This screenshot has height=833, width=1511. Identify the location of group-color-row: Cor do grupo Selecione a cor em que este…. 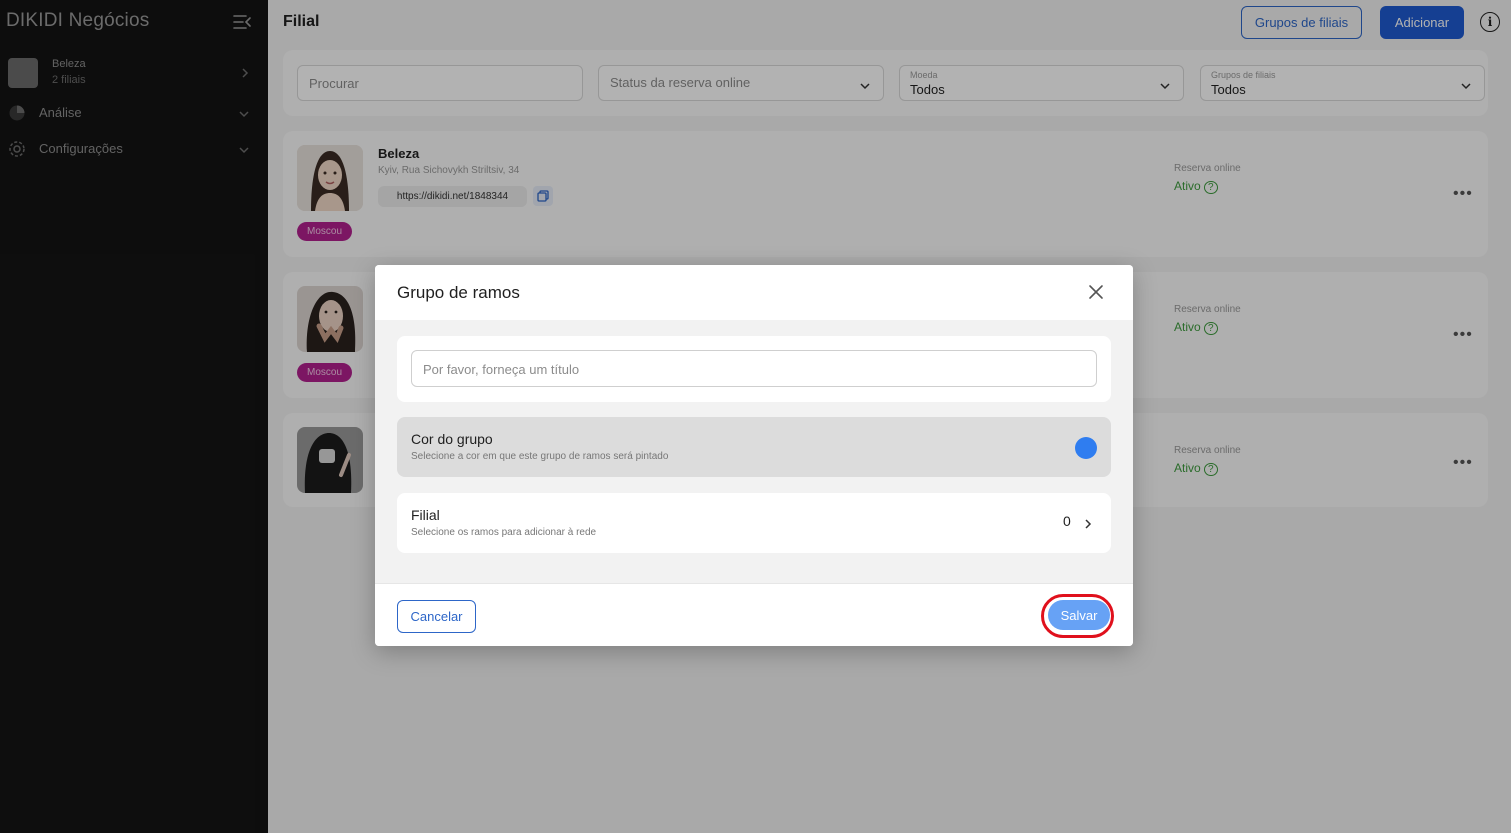
(754, 447).